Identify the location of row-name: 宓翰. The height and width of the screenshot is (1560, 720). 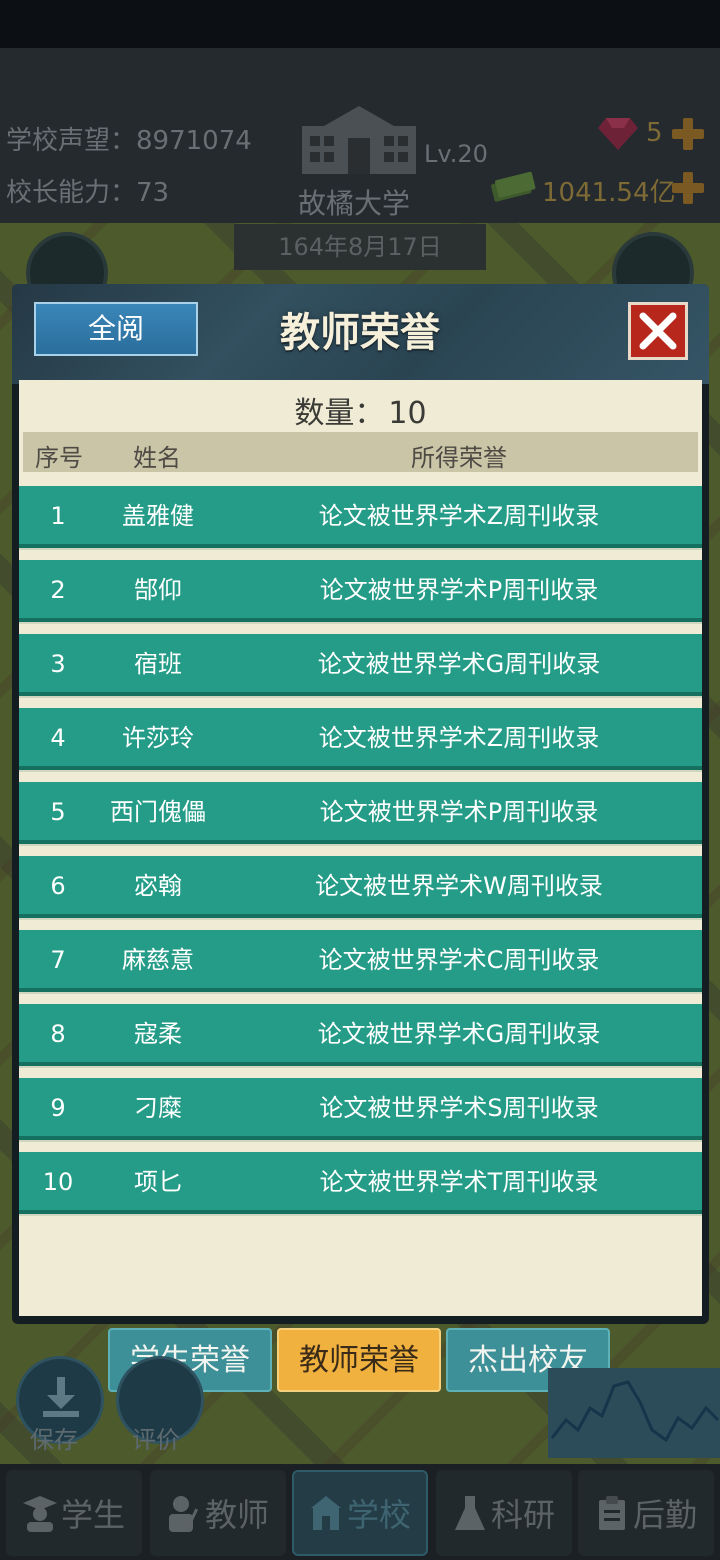
(158, 886).